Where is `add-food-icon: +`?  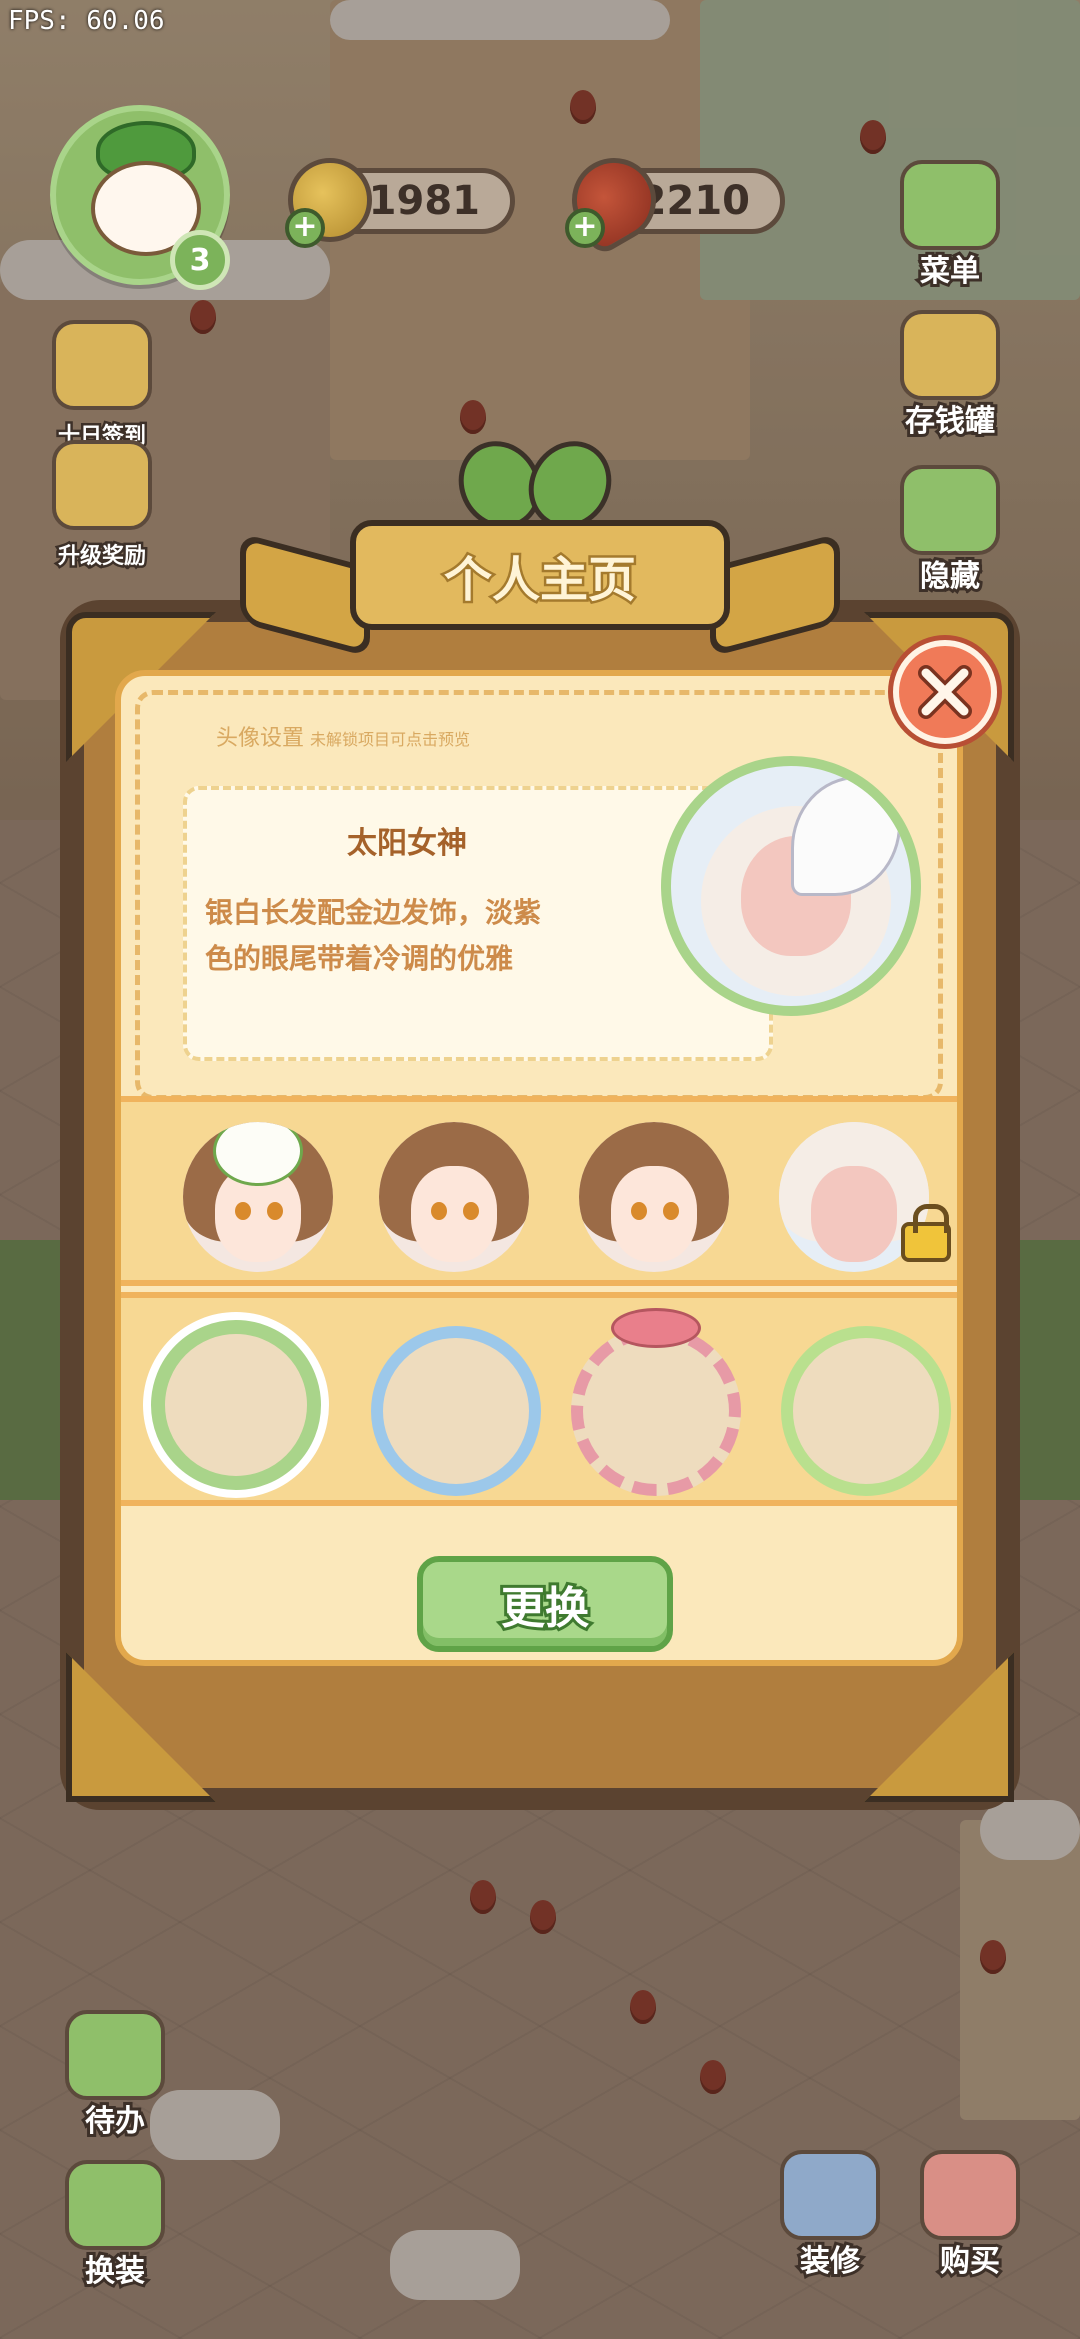
add-food-icon: + is located at coordinates (585, 228).